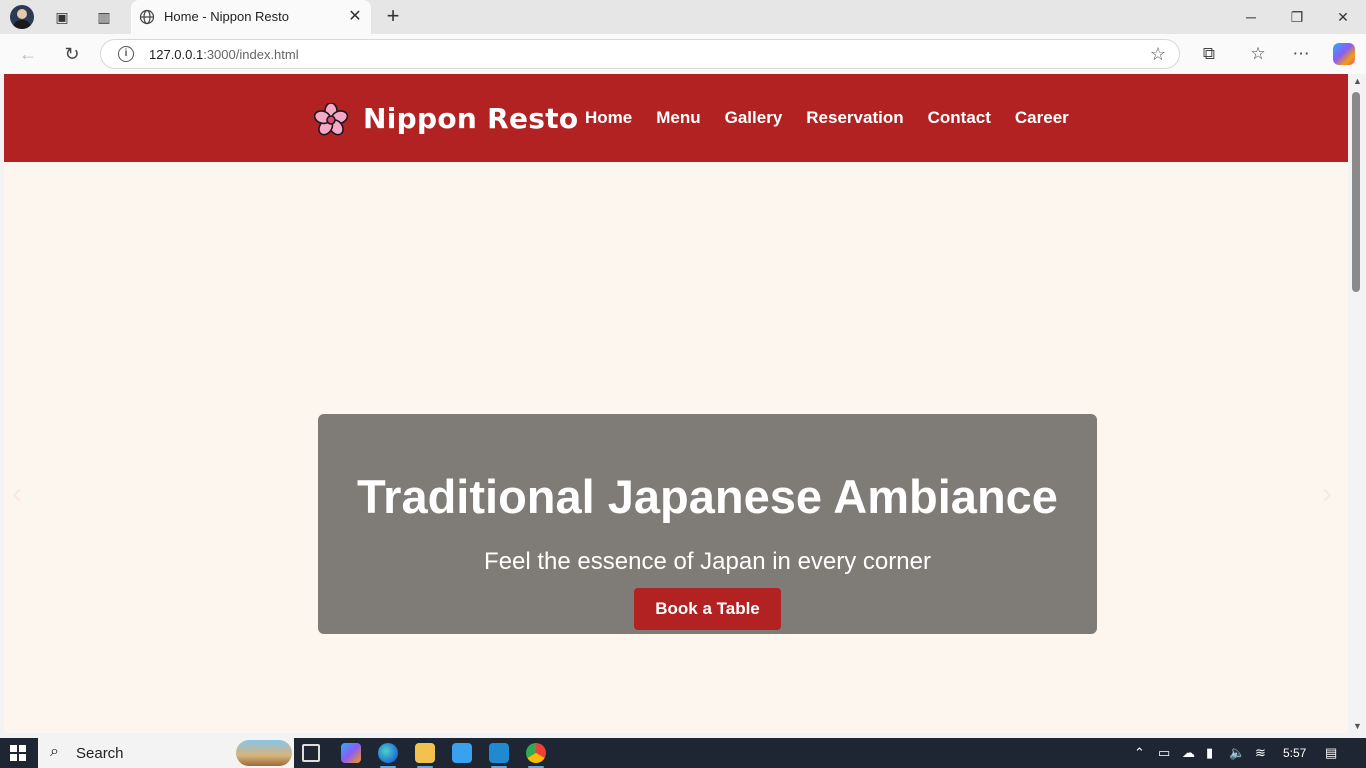 This screenshot has height=768, width=1366. What do you see at coordinates (226, 16) in the screenshot?
I see `tab-title: Home - Nippon Resto` at bounding box center [226, 16].